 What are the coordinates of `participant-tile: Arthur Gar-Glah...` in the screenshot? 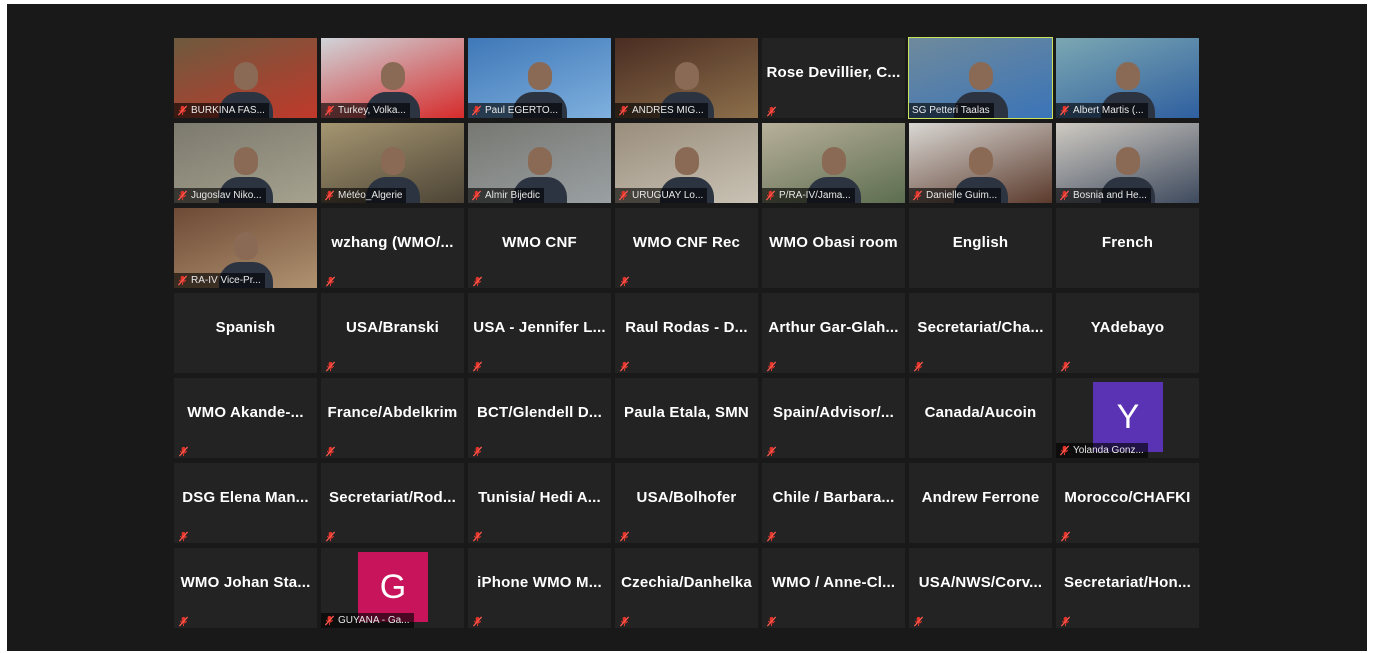 It's located at (833, 333).